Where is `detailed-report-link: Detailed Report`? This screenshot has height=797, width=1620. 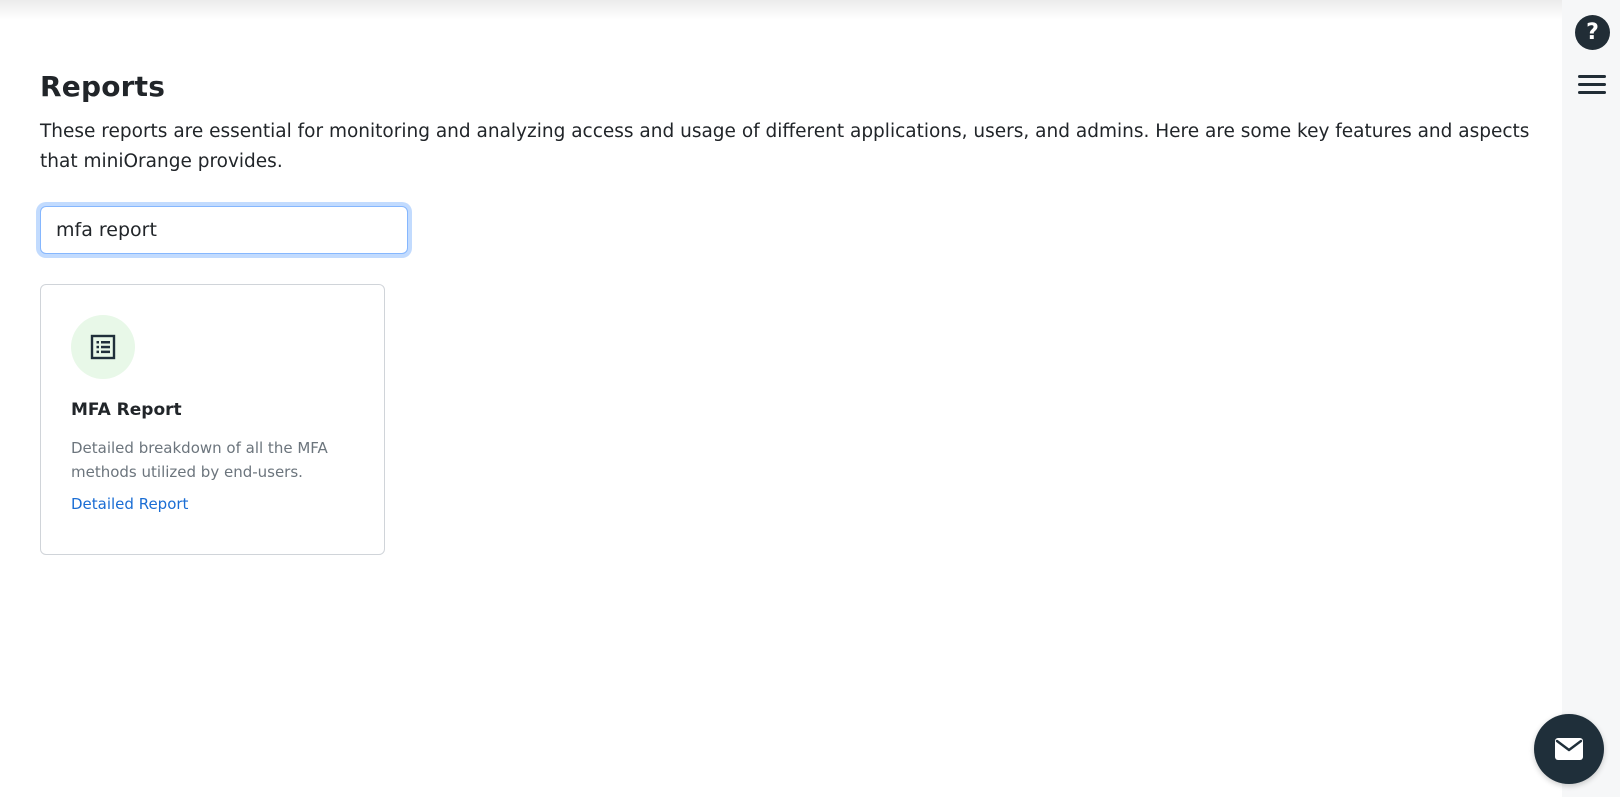 detailed-report-link: Detailed Report is located at coordinates (129, 504).